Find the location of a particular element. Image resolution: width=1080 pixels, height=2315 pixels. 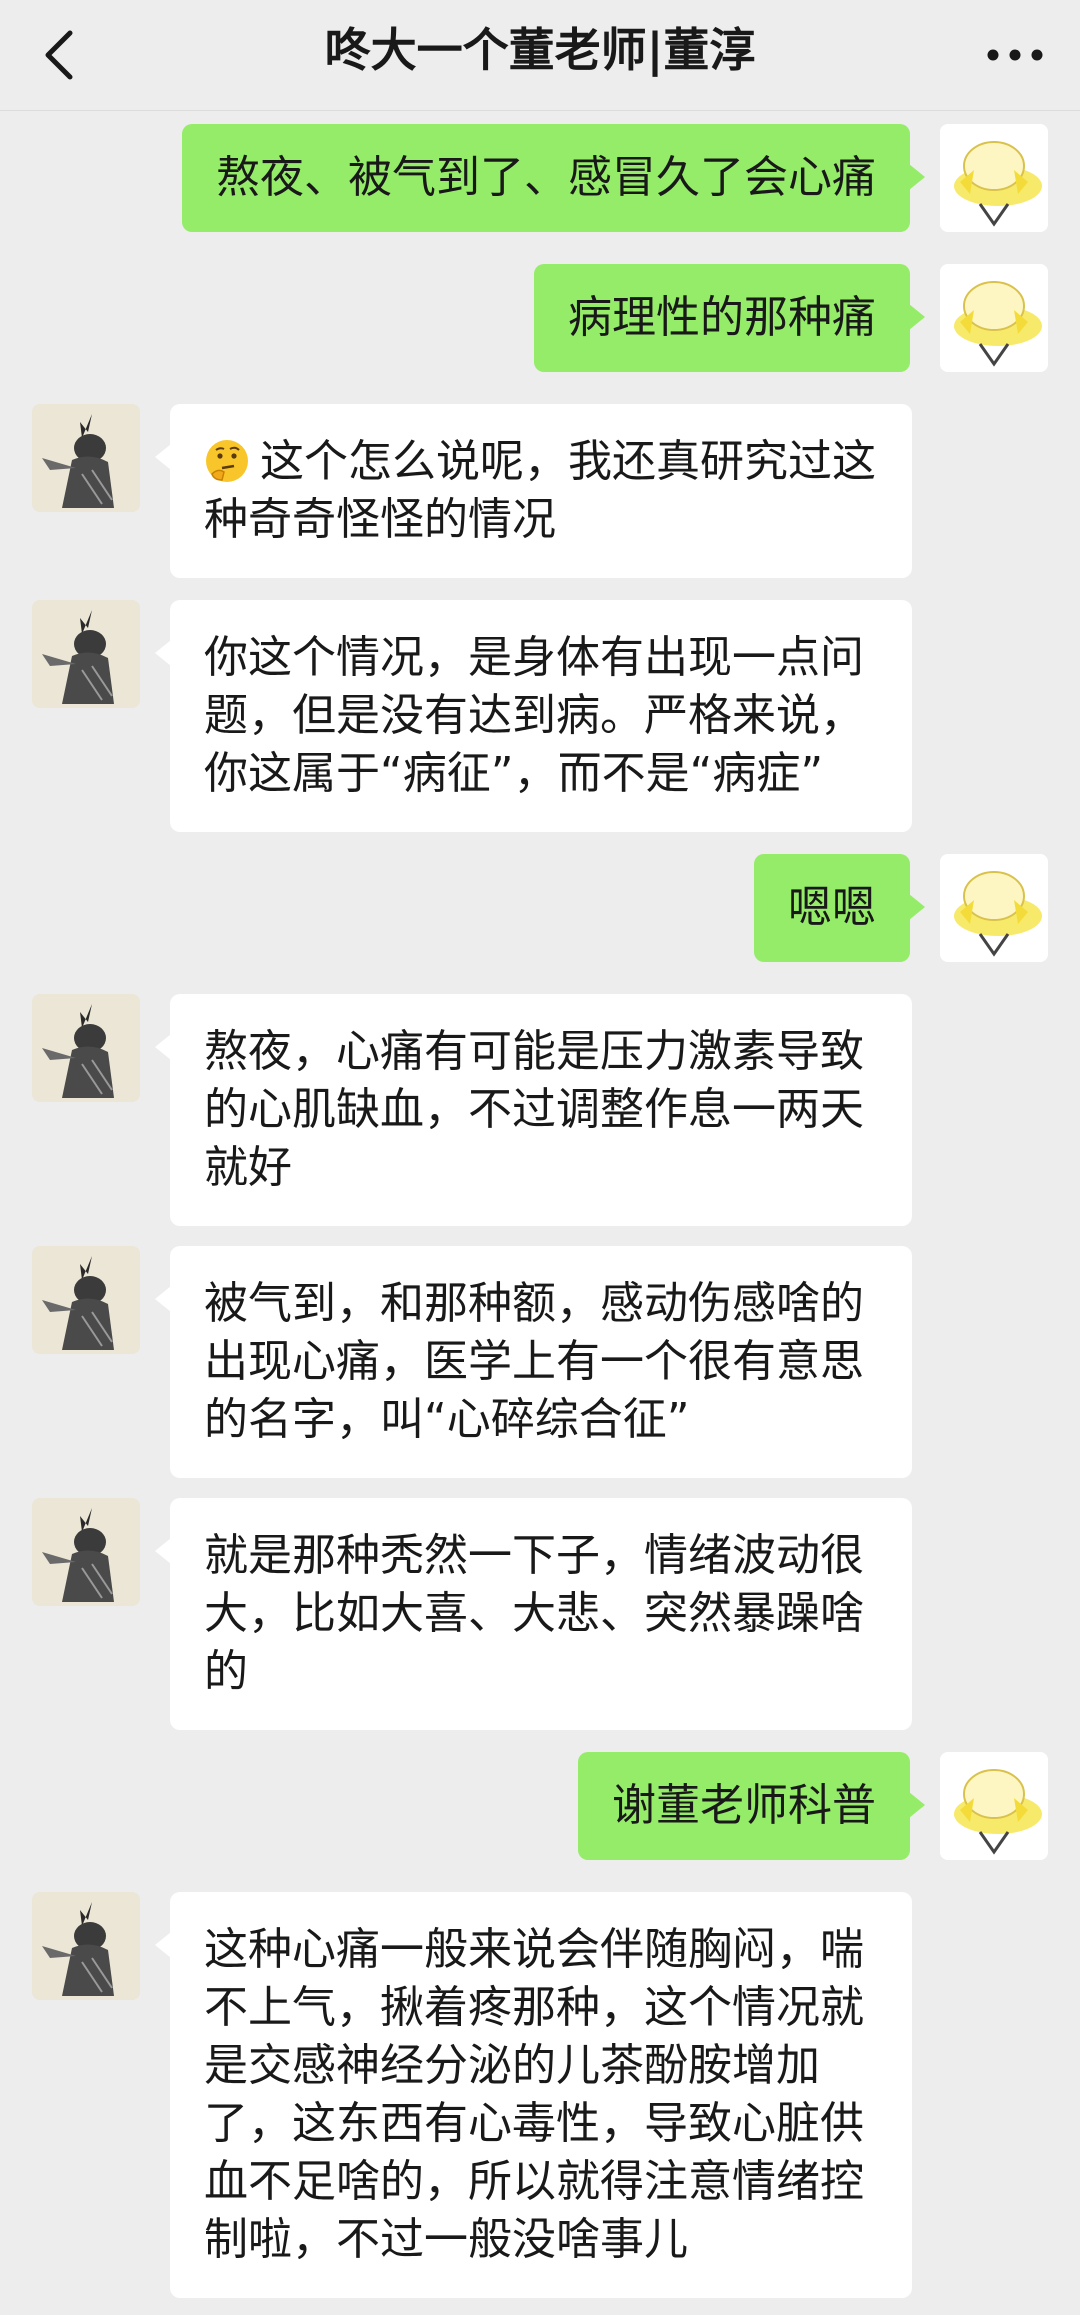

chat-title: 咚大一个董老师|董淳 is located at coordinates (540, 50).